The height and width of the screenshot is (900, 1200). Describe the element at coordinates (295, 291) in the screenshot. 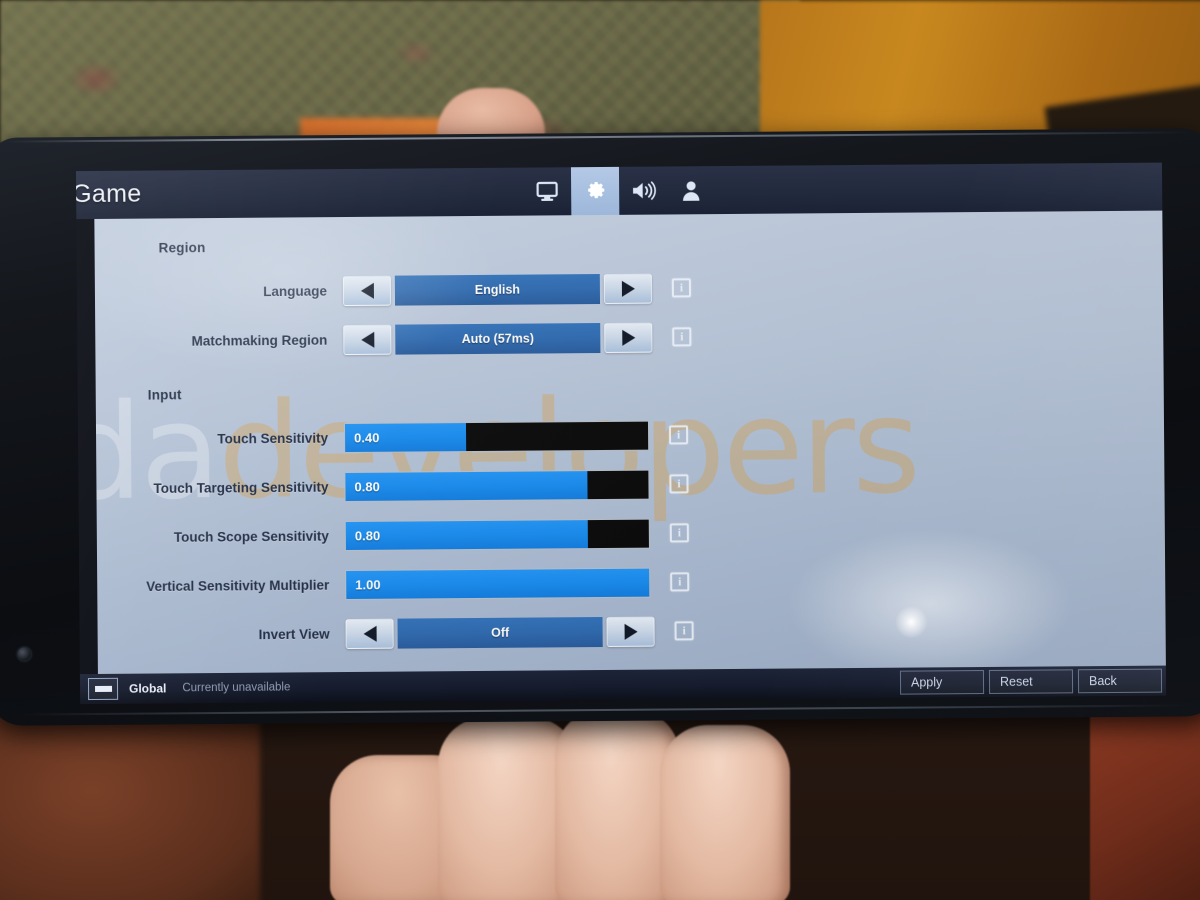

I see `row-label: Language` at that location.